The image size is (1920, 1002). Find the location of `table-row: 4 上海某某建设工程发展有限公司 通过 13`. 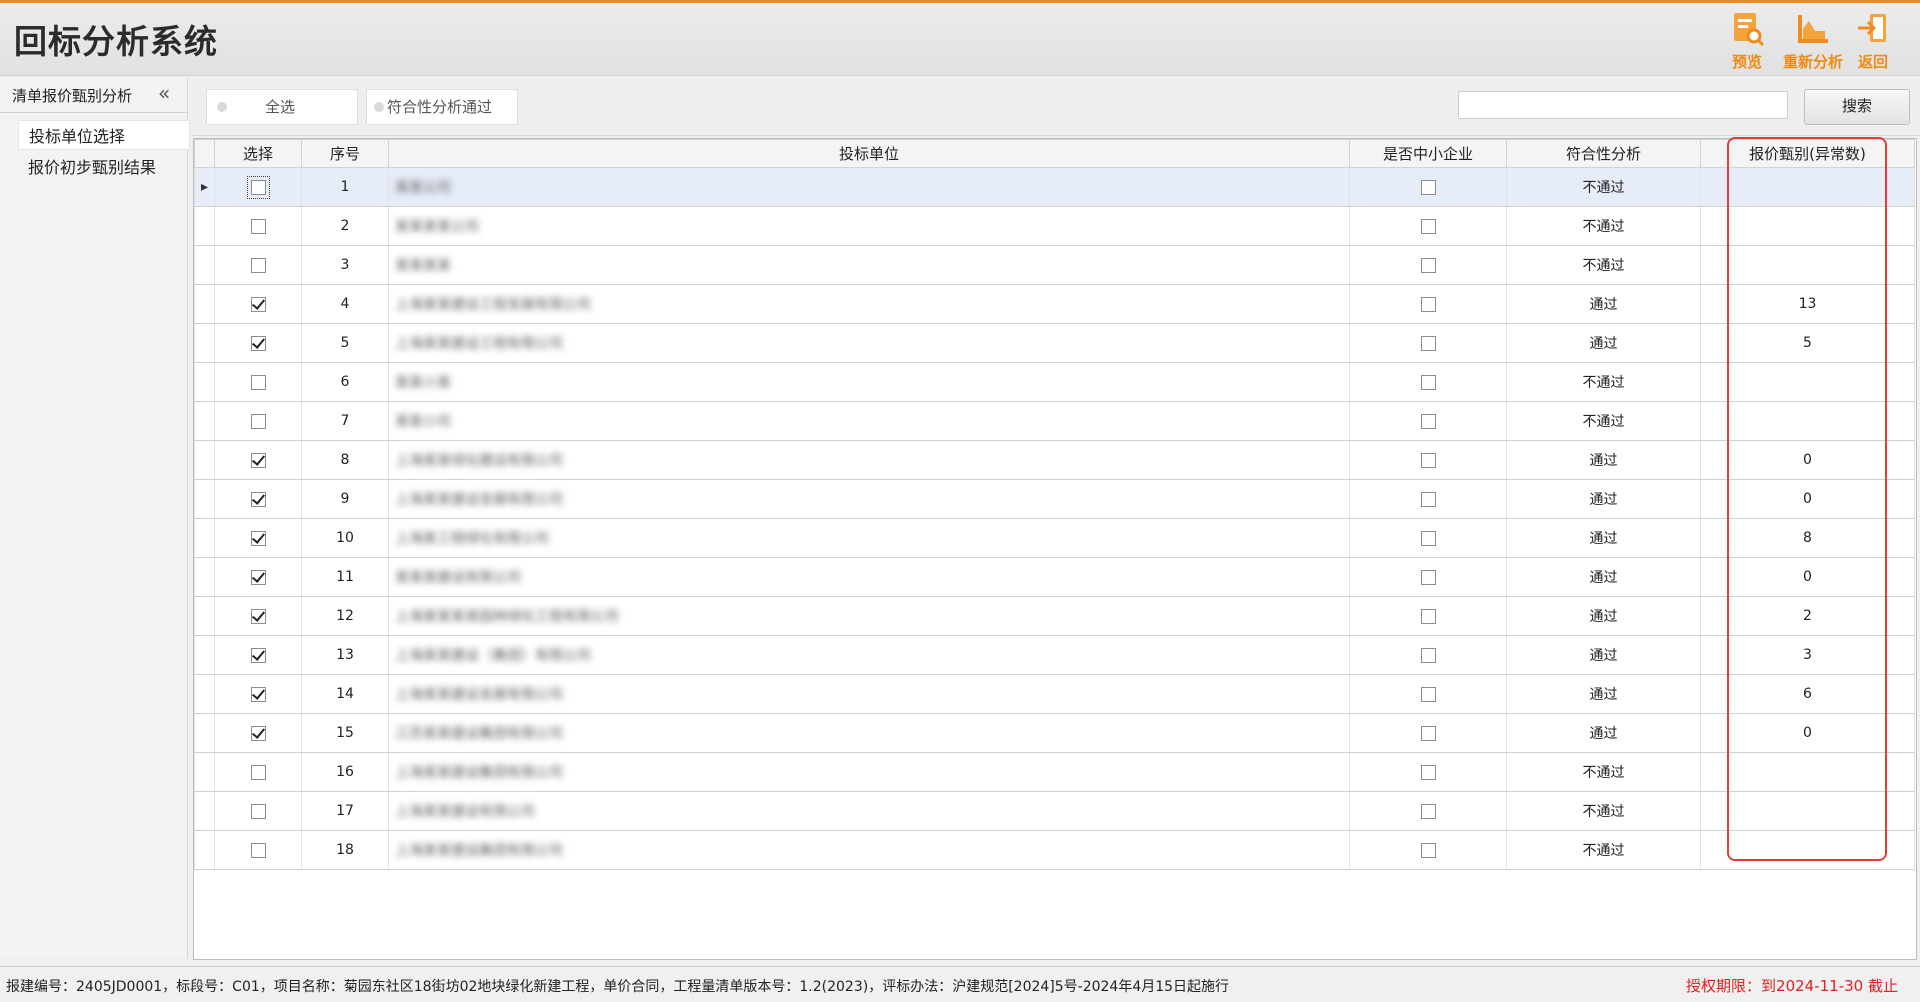

table-row: 4 上海某某建设工程发展有限公司 通过 13 is located at coordinates (1054, 304).